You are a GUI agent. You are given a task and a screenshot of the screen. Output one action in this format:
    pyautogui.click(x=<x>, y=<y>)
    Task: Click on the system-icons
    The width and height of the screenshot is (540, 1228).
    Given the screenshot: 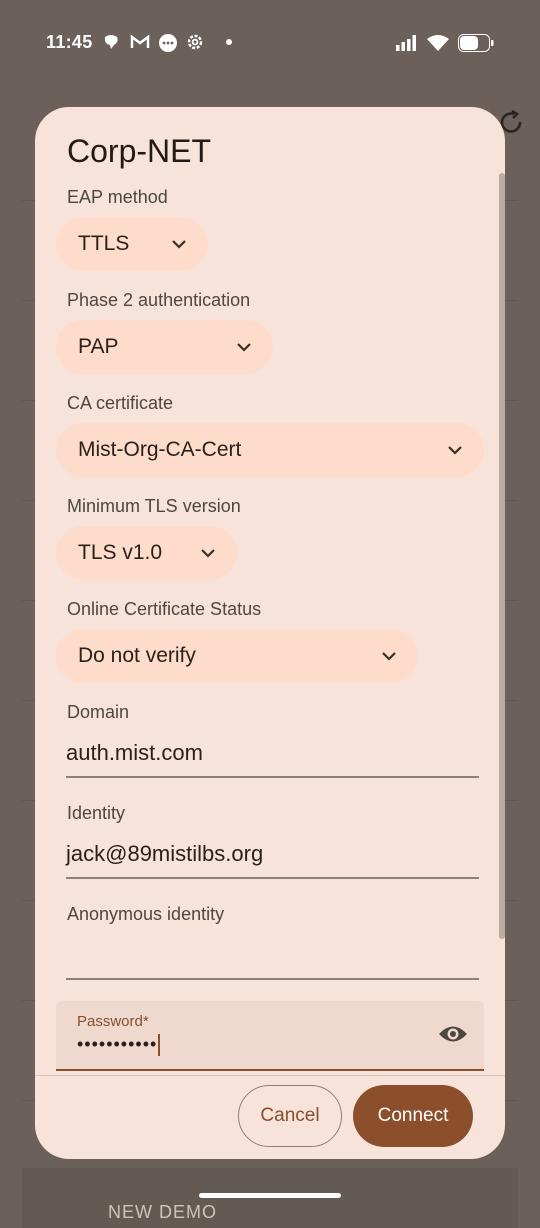 What is the action you would take?
    pyautogui.click(x=445, y=45)
    